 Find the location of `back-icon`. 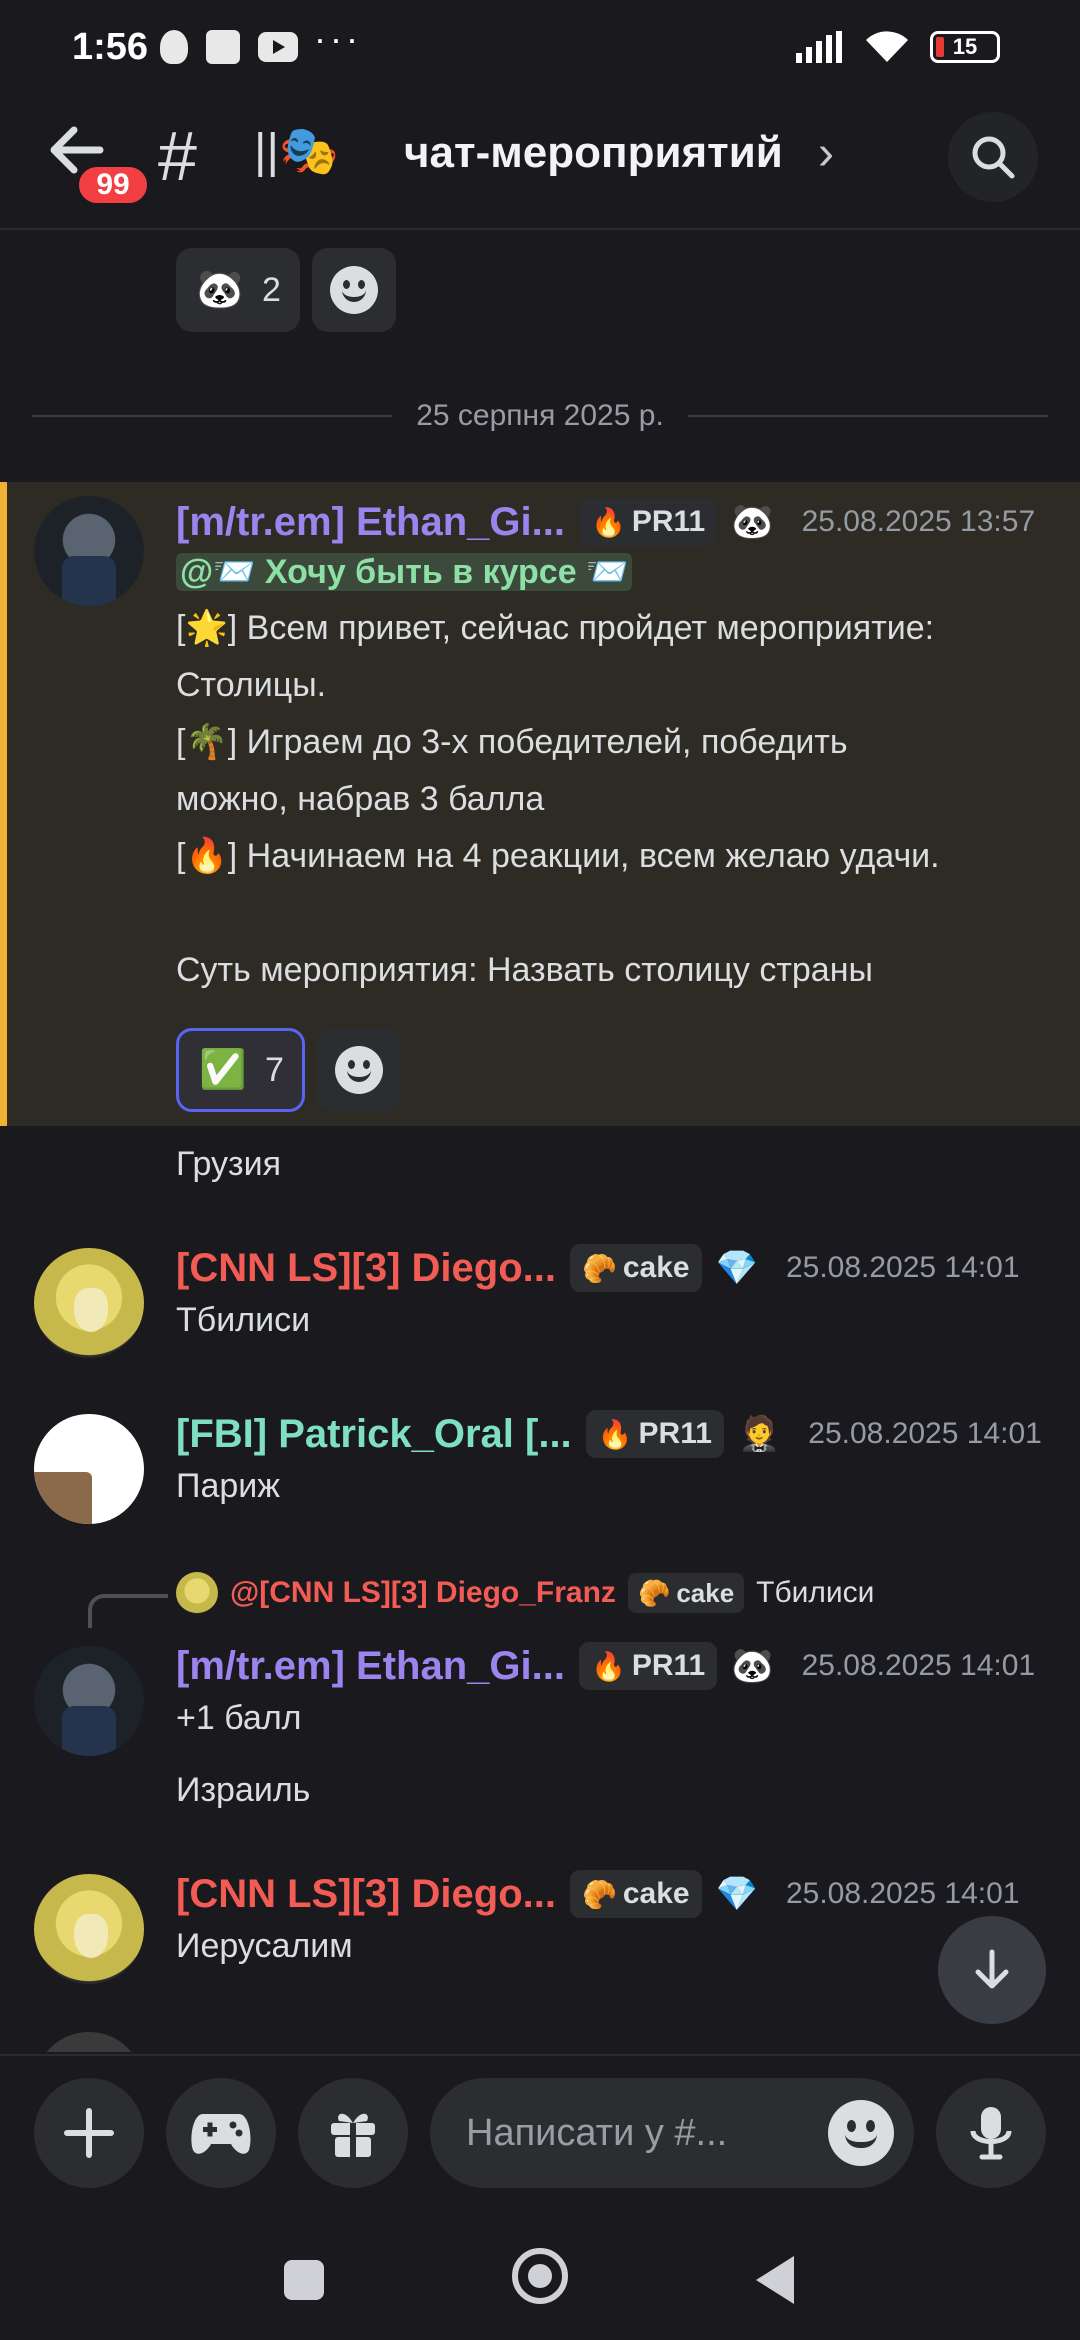

back-icon is located at coordinates (775, 2280).